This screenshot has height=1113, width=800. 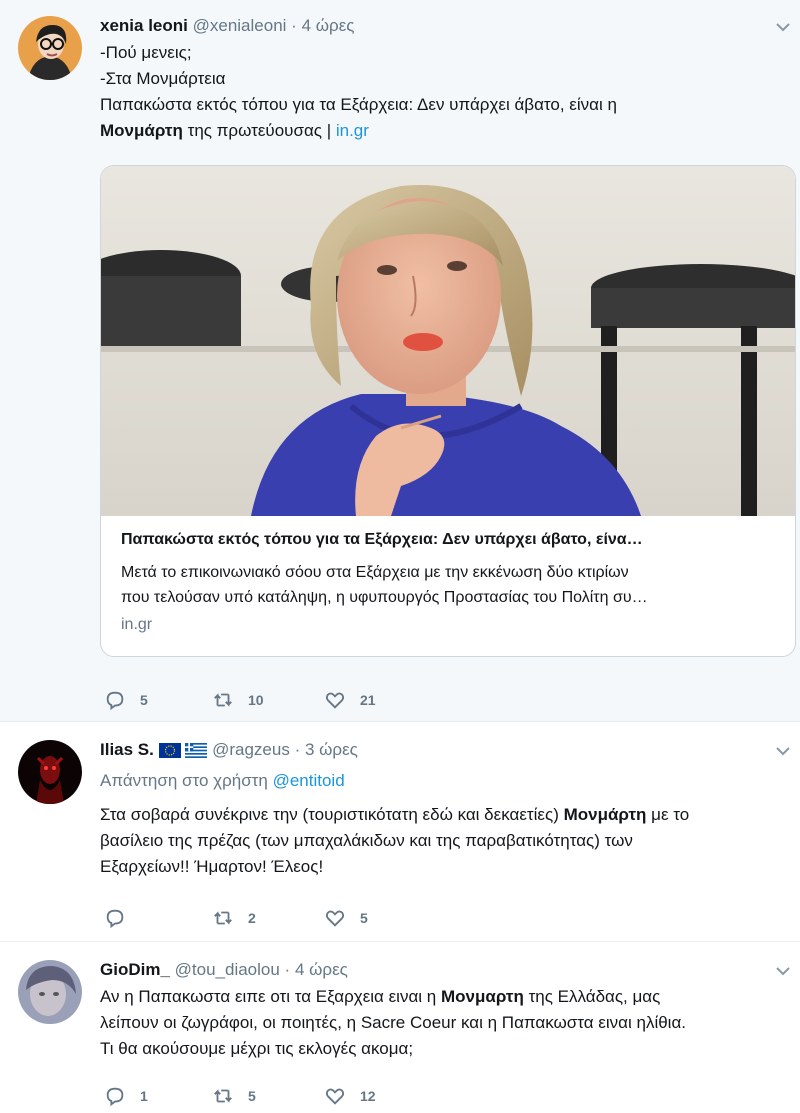 I want to click on text-fragment: της Ελλάδας, μας, so click(x=592, y=996).